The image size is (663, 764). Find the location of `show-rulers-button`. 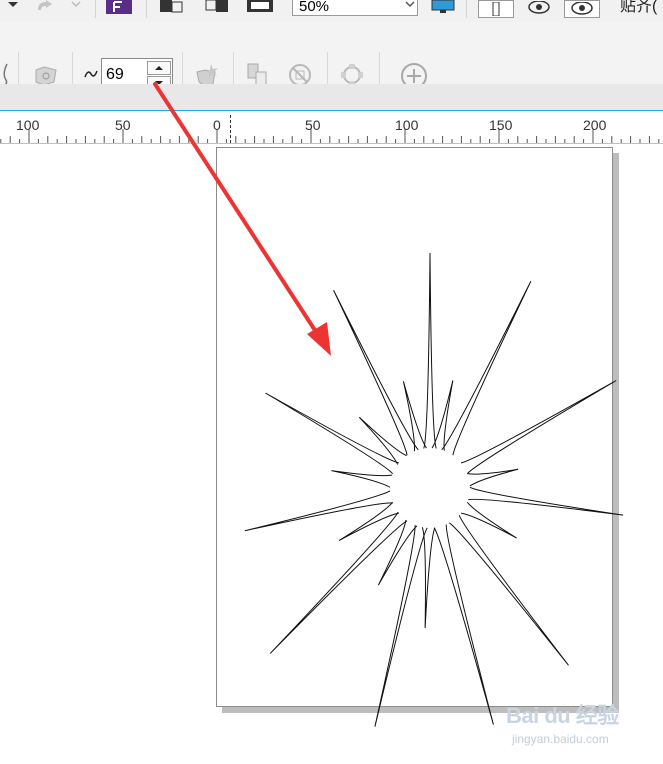

show-rulers-button is located at coordinates (496, 9).